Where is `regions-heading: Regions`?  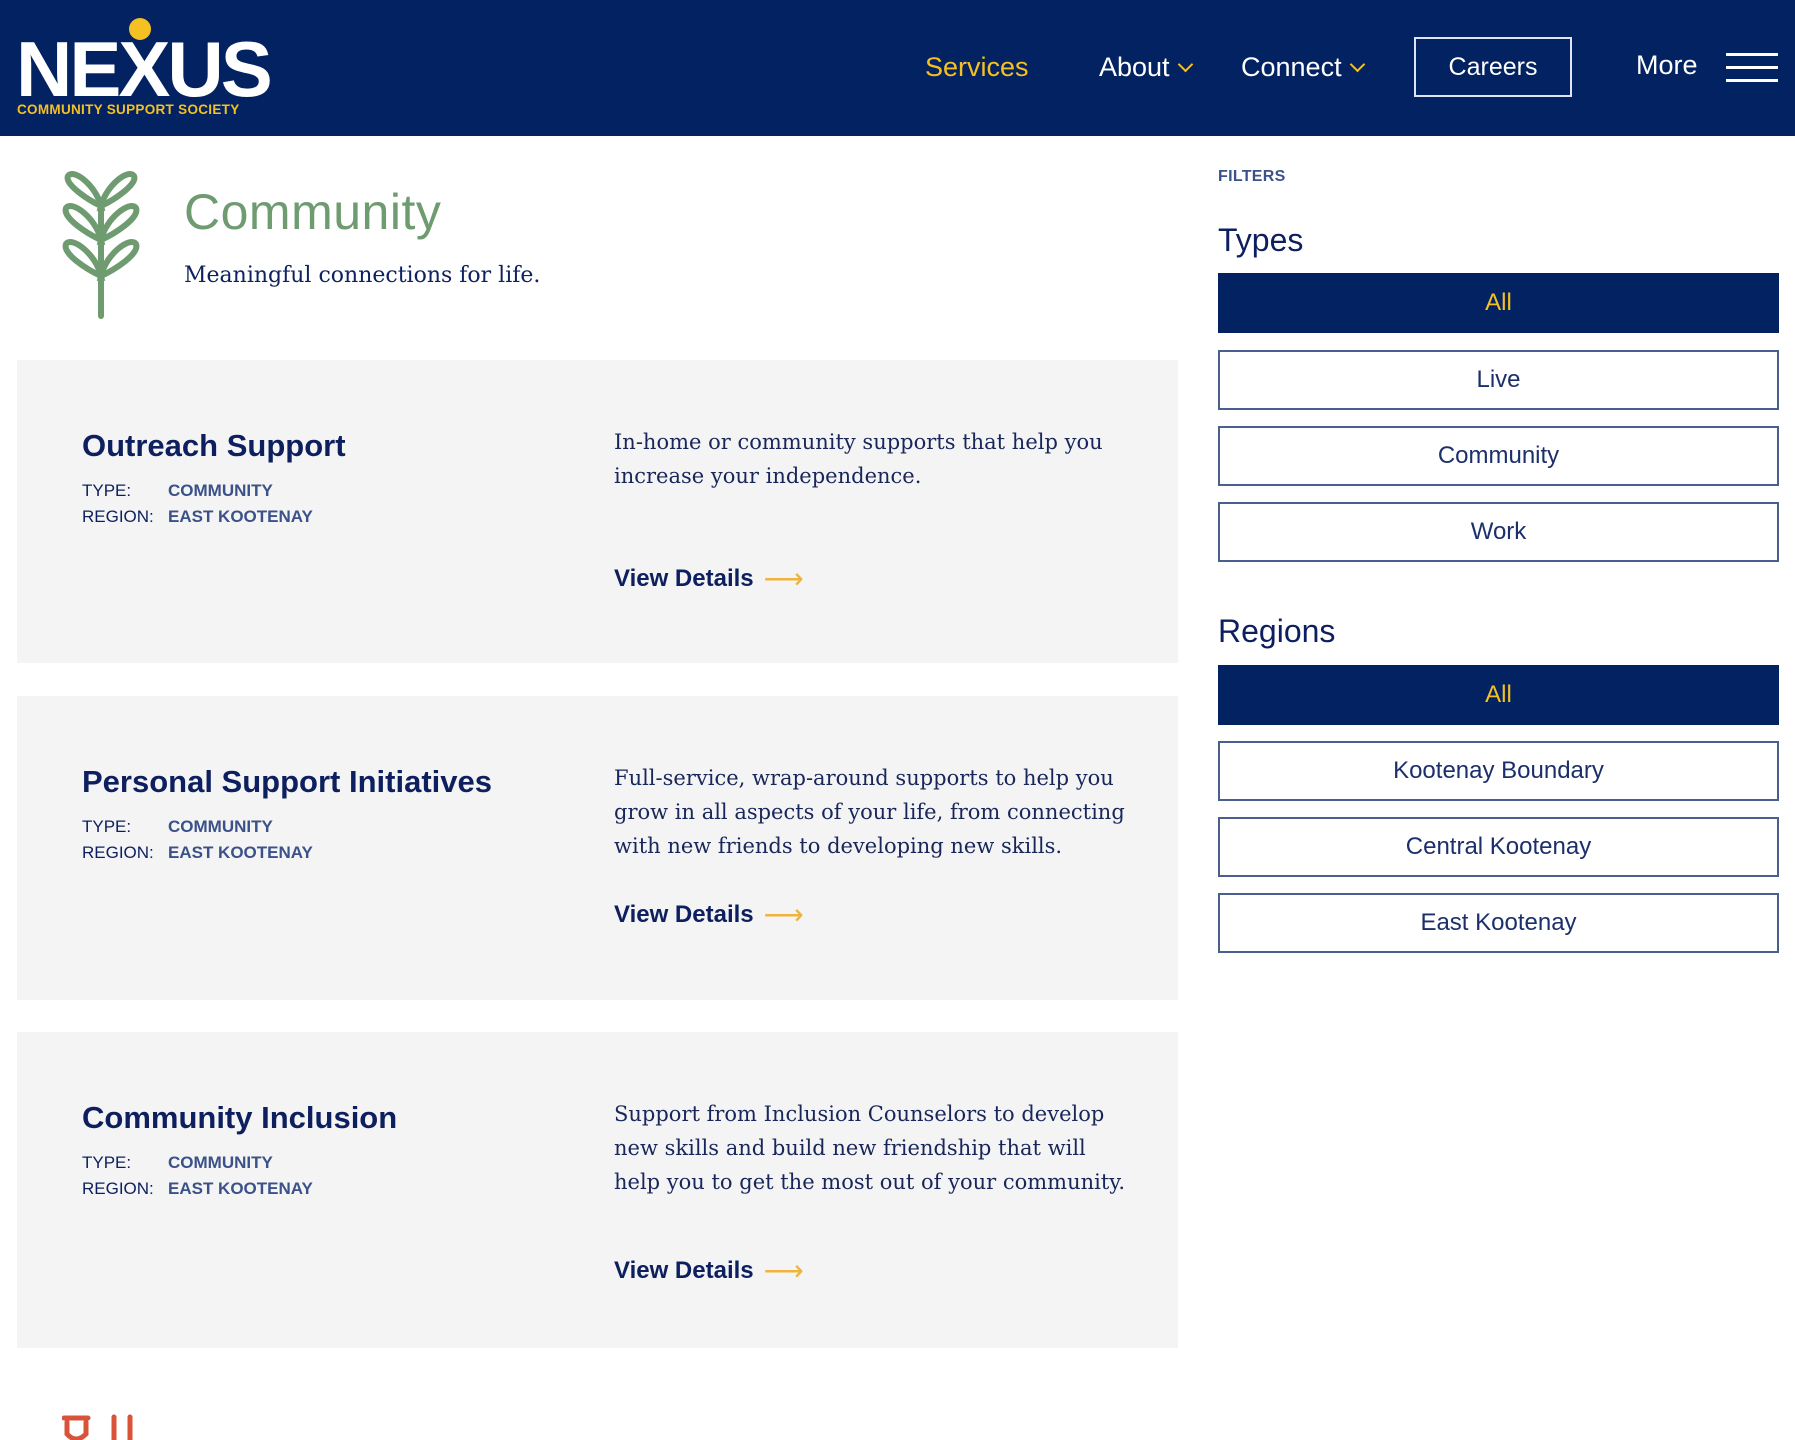 regions-heading: Regions is located at coordinates (1277, 631).